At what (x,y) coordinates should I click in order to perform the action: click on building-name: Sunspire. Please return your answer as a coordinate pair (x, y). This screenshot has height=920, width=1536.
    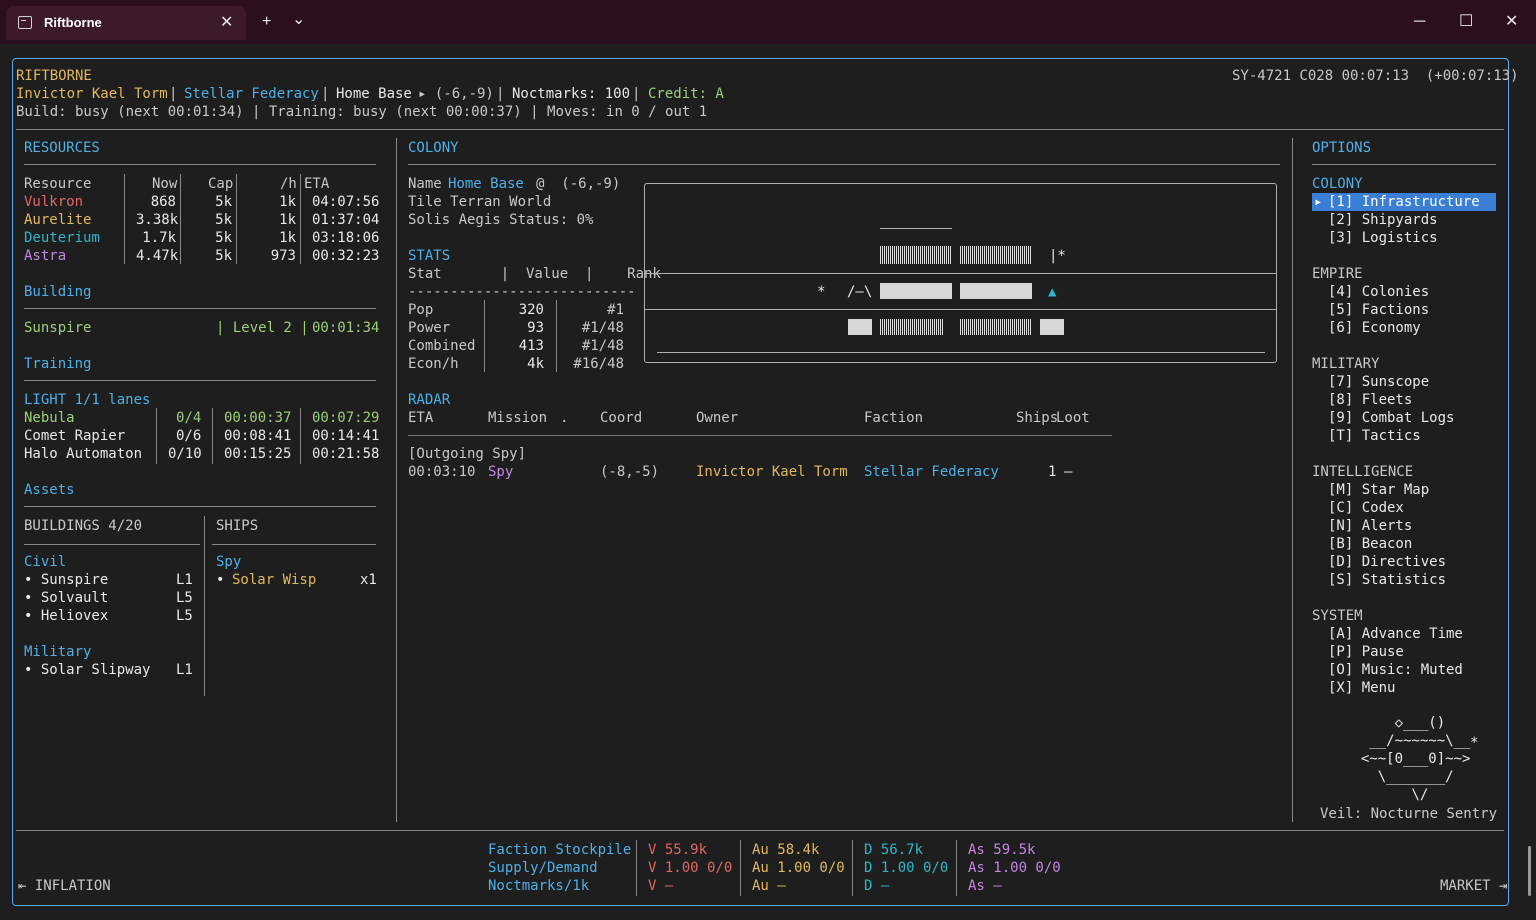
    Looking at the image, I should click on (58, 328).